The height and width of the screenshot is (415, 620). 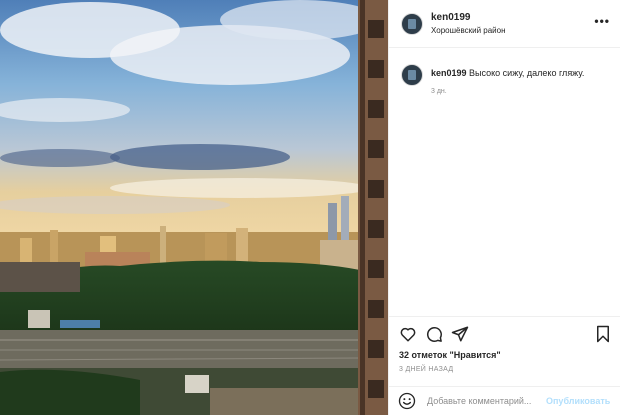 I want to click on emoji-icon, so click(x=407, y=401).